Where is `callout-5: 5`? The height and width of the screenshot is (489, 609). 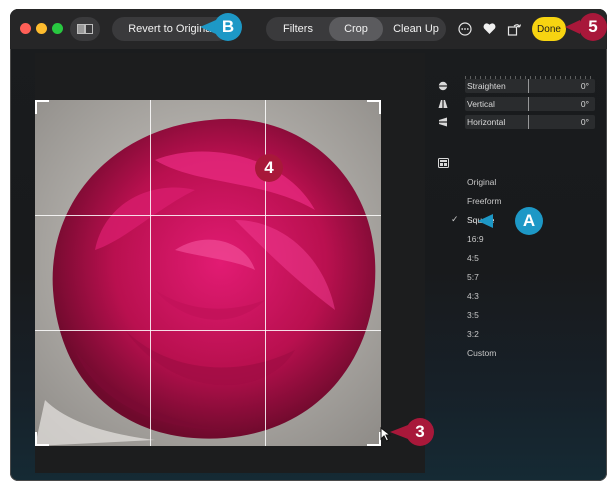 callout-5: 5 is located at coordinates (593, 27).